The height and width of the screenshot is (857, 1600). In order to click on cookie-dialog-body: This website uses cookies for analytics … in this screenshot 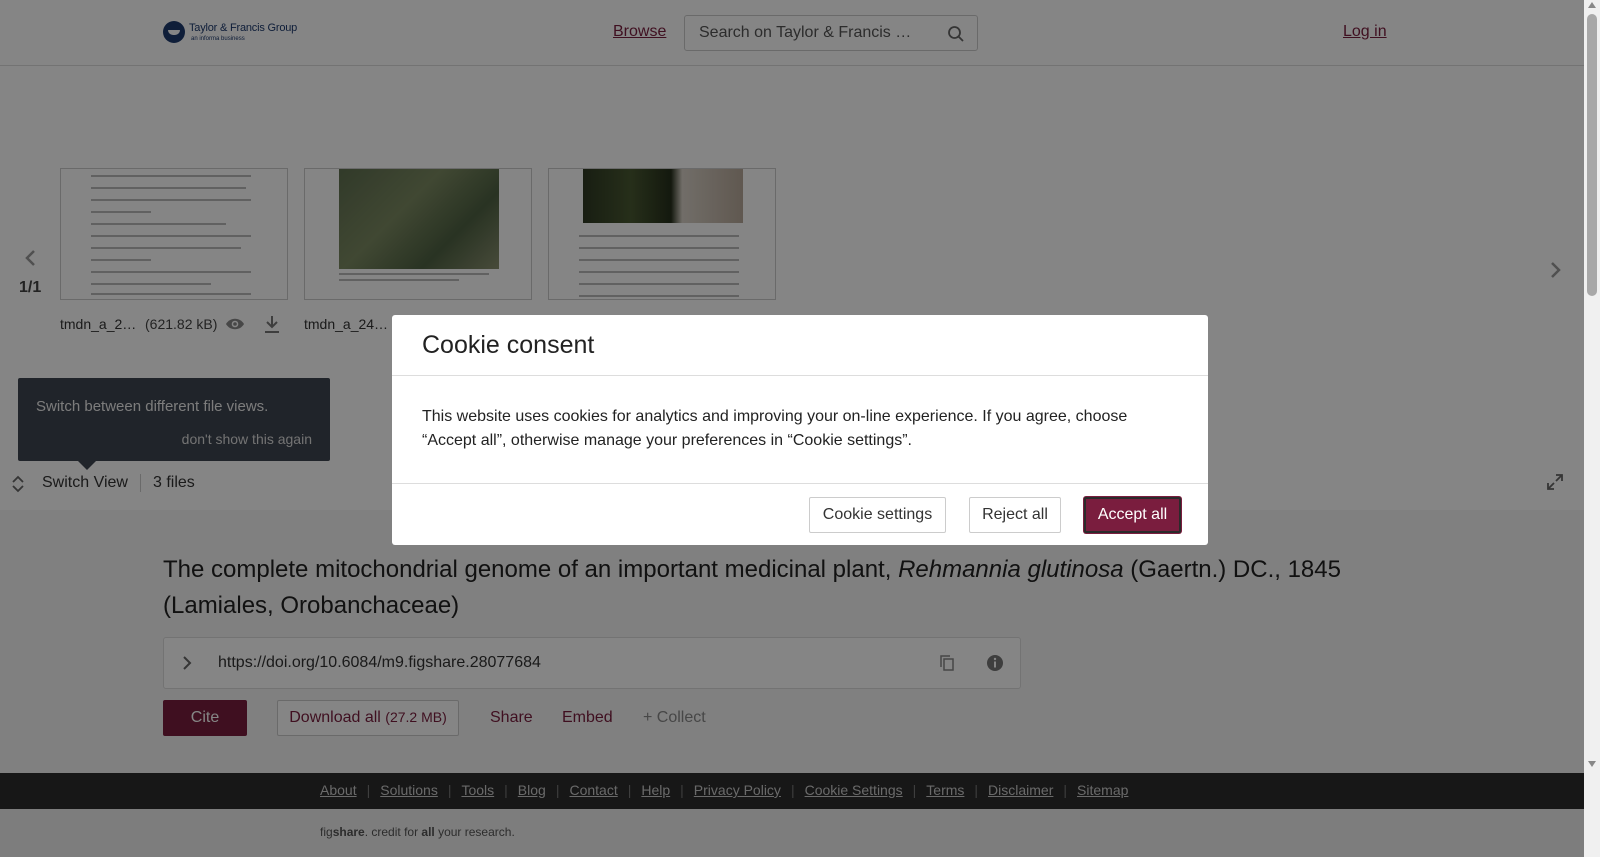, I will do `click(775, 428)`.